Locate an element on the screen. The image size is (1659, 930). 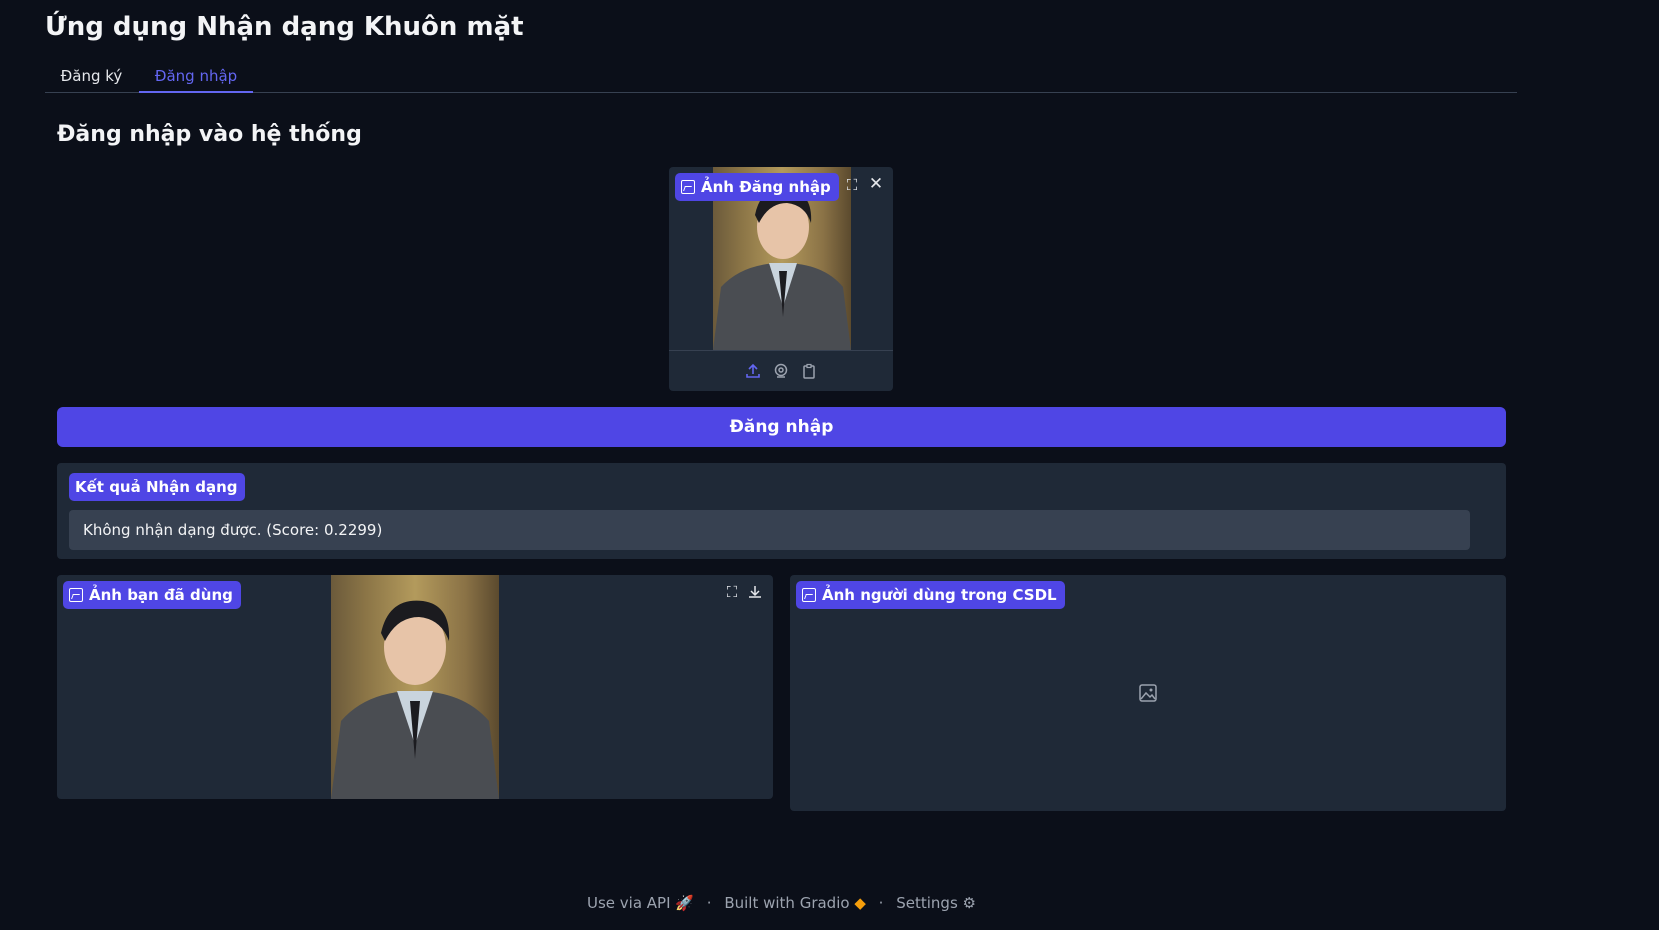
app-title: Ứng dụng Nhận dạng Khuôn mặt is located at coordinates (284, 27).